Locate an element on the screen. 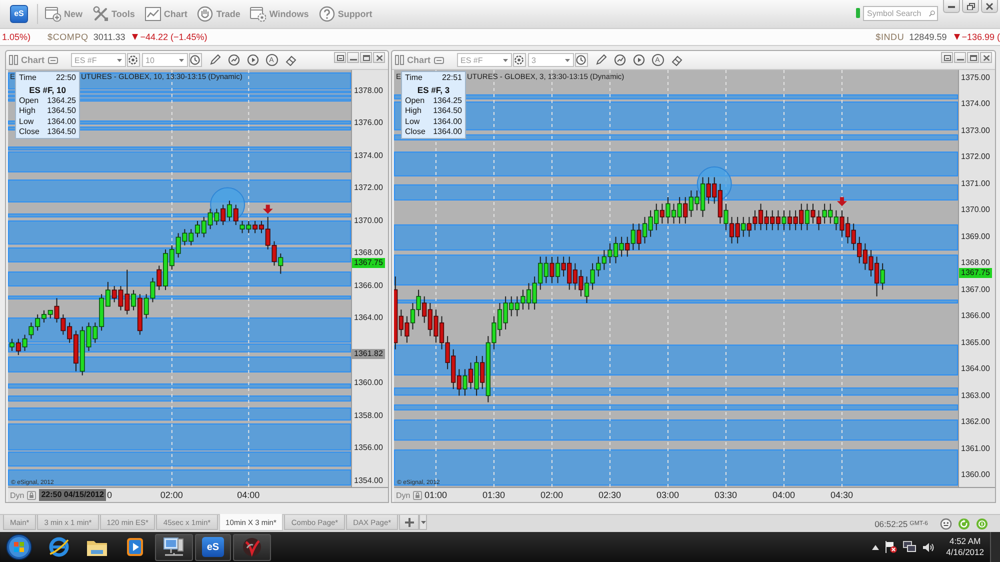  time-label: 04:00 is located at coordinates (783, 495).